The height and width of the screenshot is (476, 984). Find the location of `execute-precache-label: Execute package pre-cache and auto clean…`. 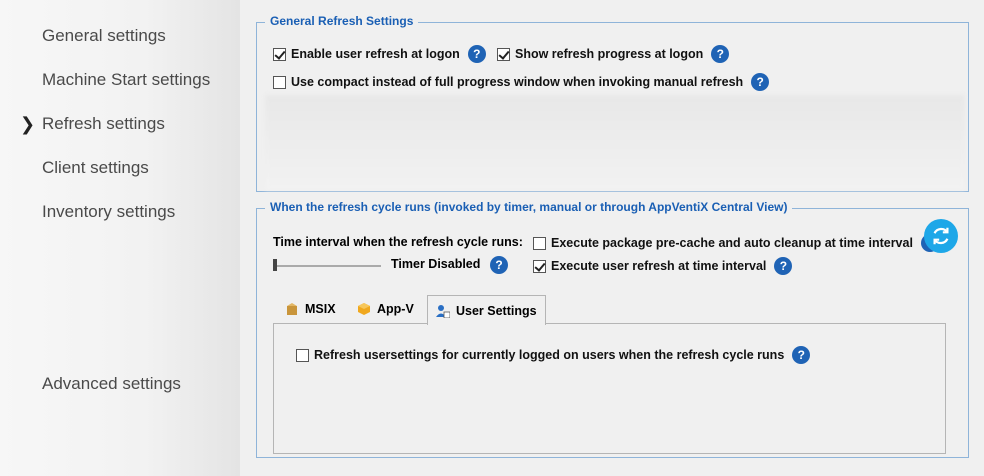

execute-precache-label: Execute package pre-cache and auto clean… is located at coordinates (732, 243).